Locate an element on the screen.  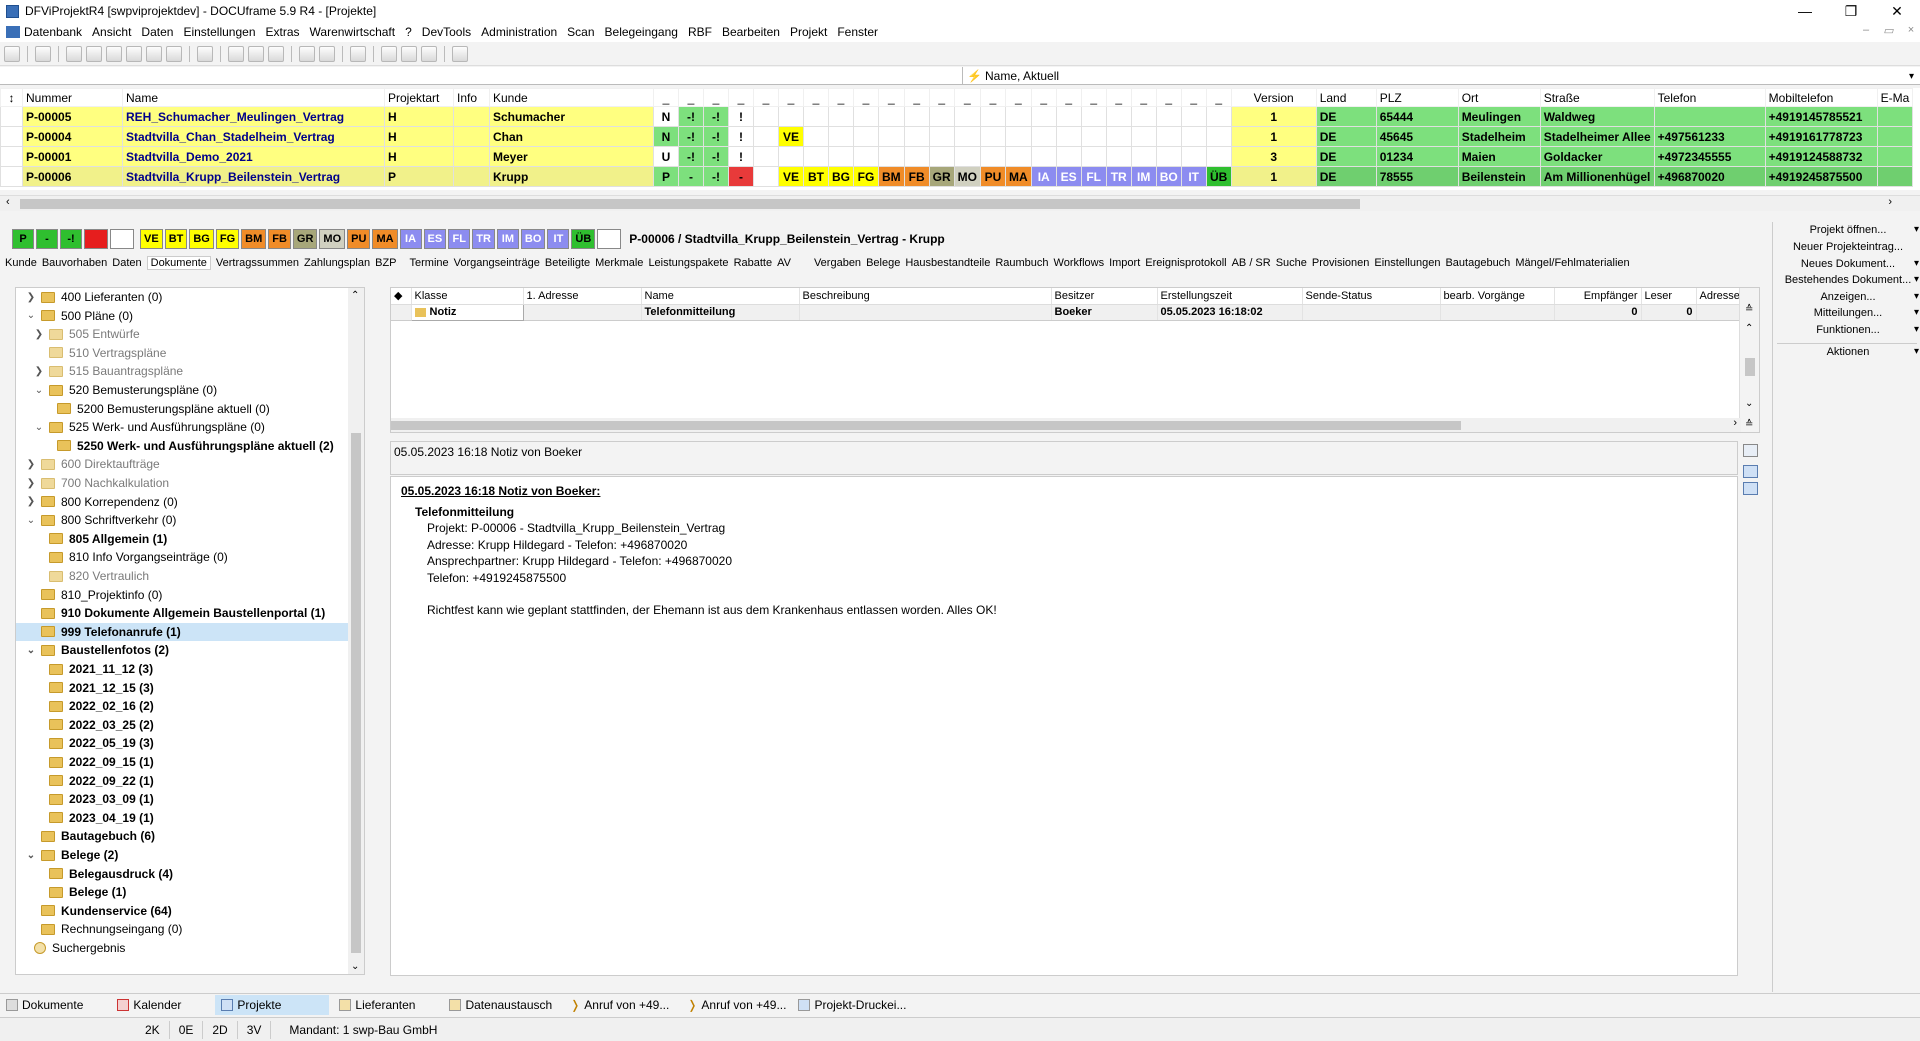
tree-item: 2023_04_19 (1) is located at coordinates (101, 818).